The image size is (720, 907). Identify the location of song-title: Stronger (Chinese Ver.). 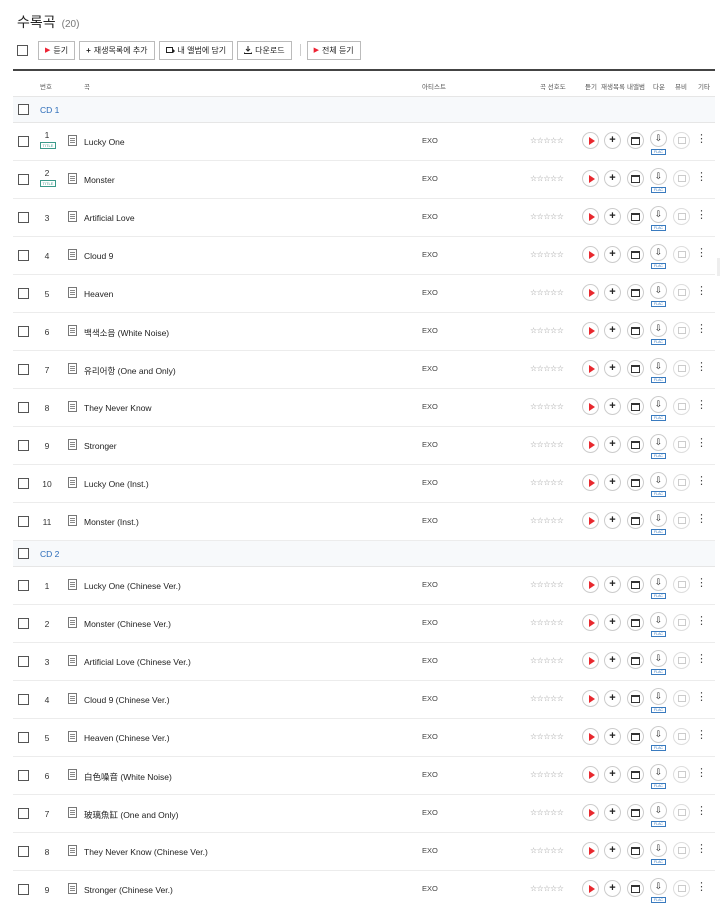
(128, 890).